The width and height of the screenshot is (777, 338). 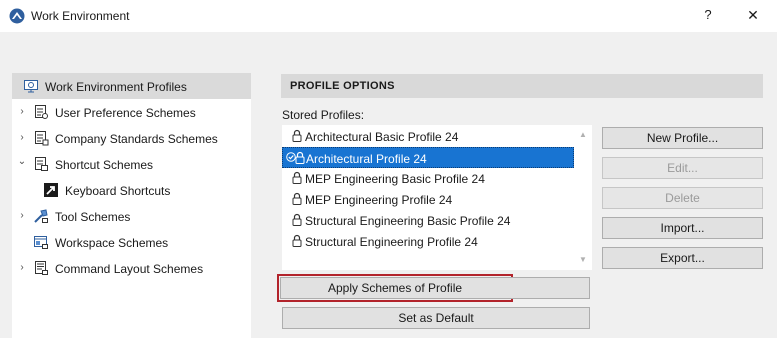 What do you see at coordinates (323, 115) in the screenshot?
I see `stored-profiles-label: Stored Profiles:` at bounding box center [323, 115].